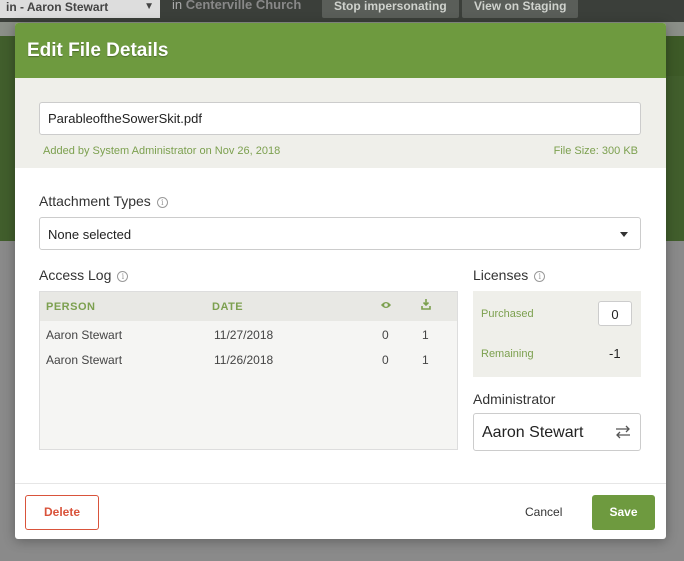  I want to click on swap-icon, so click(623, 432).